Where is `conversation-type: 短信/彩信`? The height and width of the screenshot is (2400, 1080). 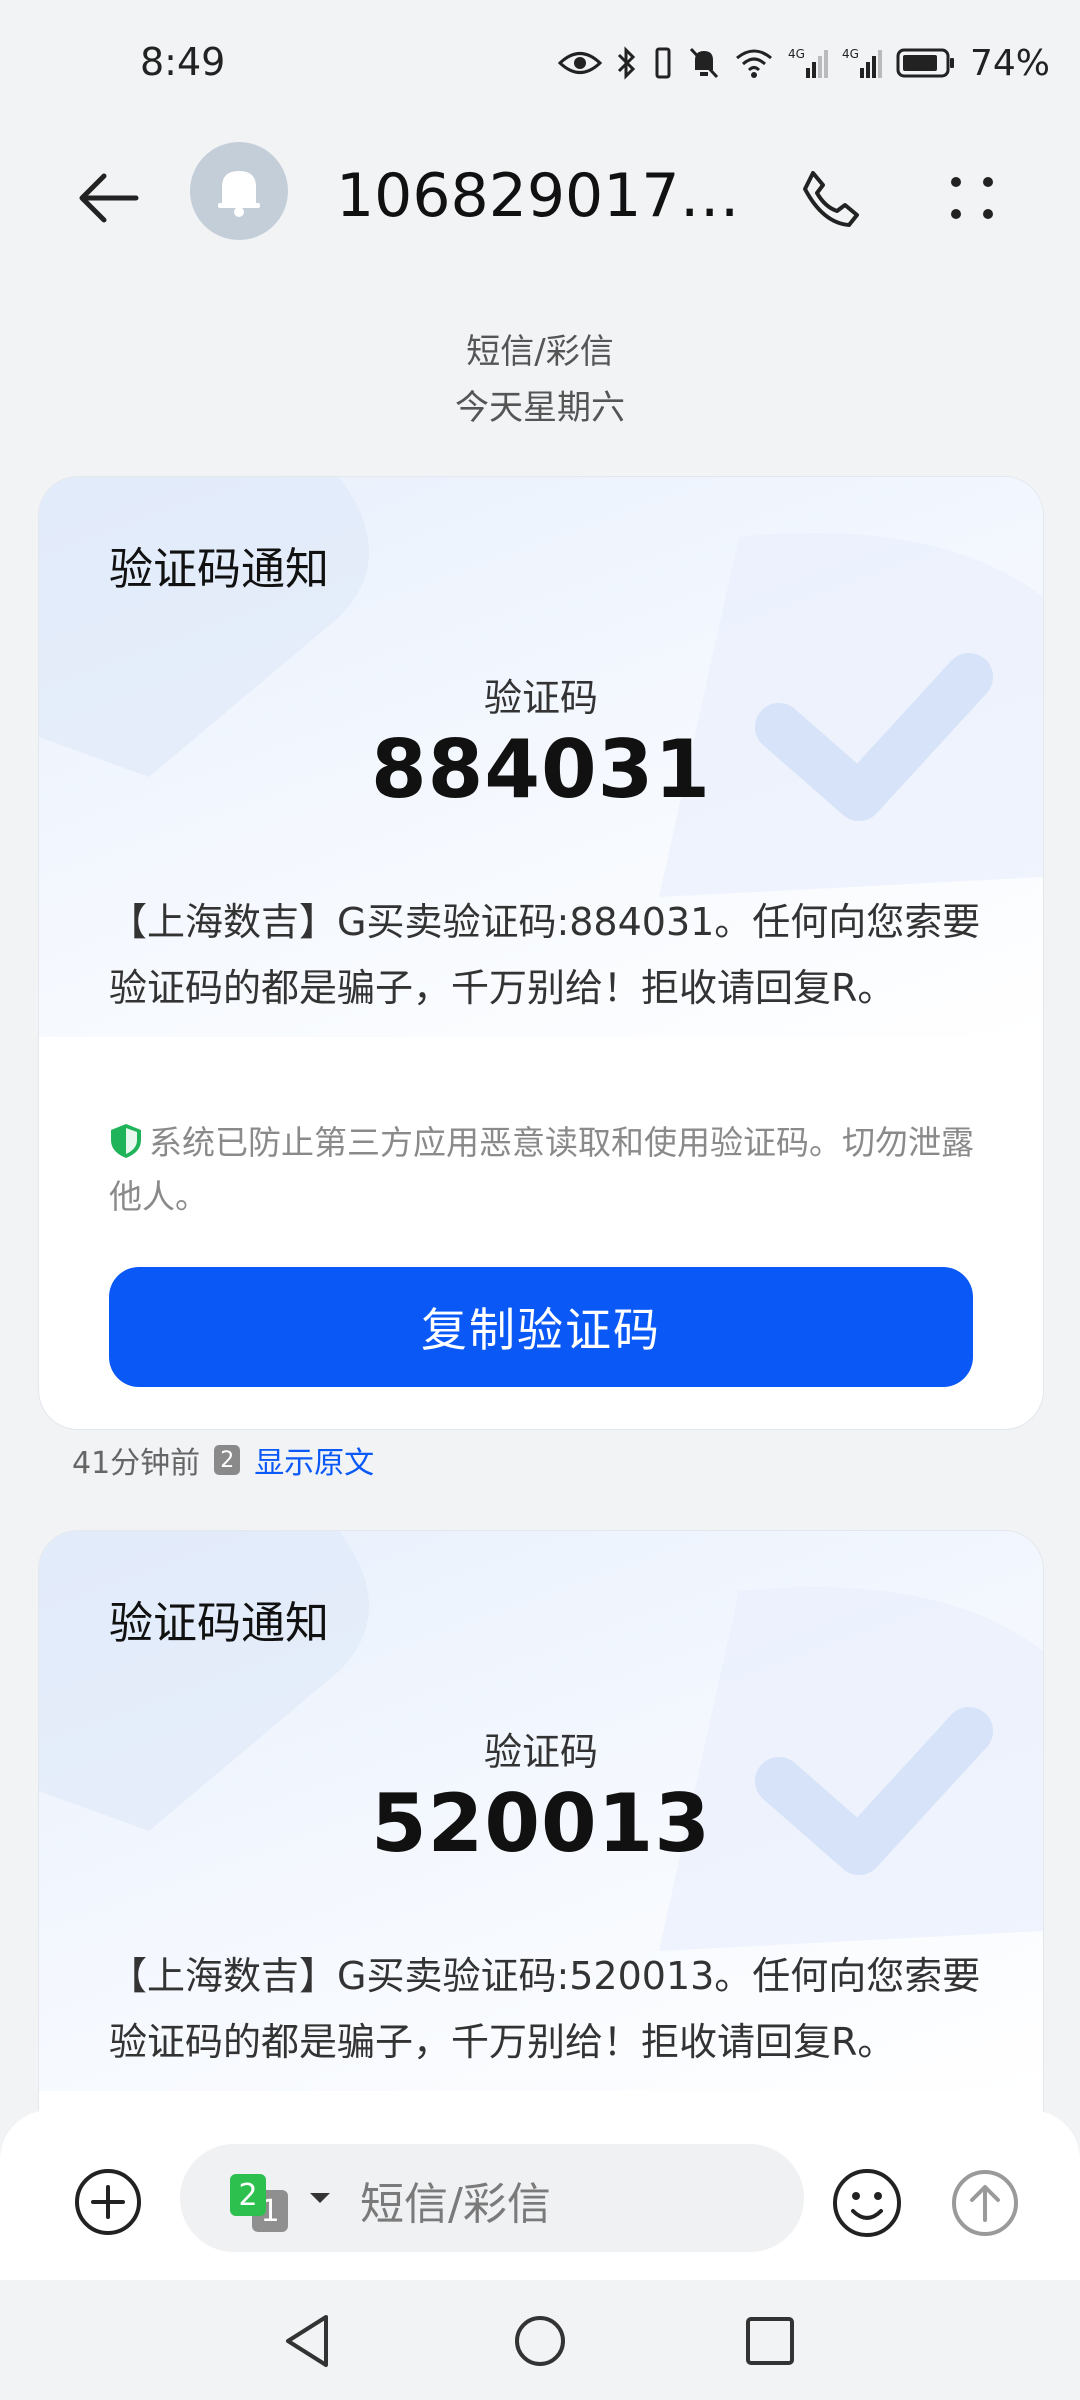
conversation-type: 短信/彩信 is located at coordinates (540, 352).